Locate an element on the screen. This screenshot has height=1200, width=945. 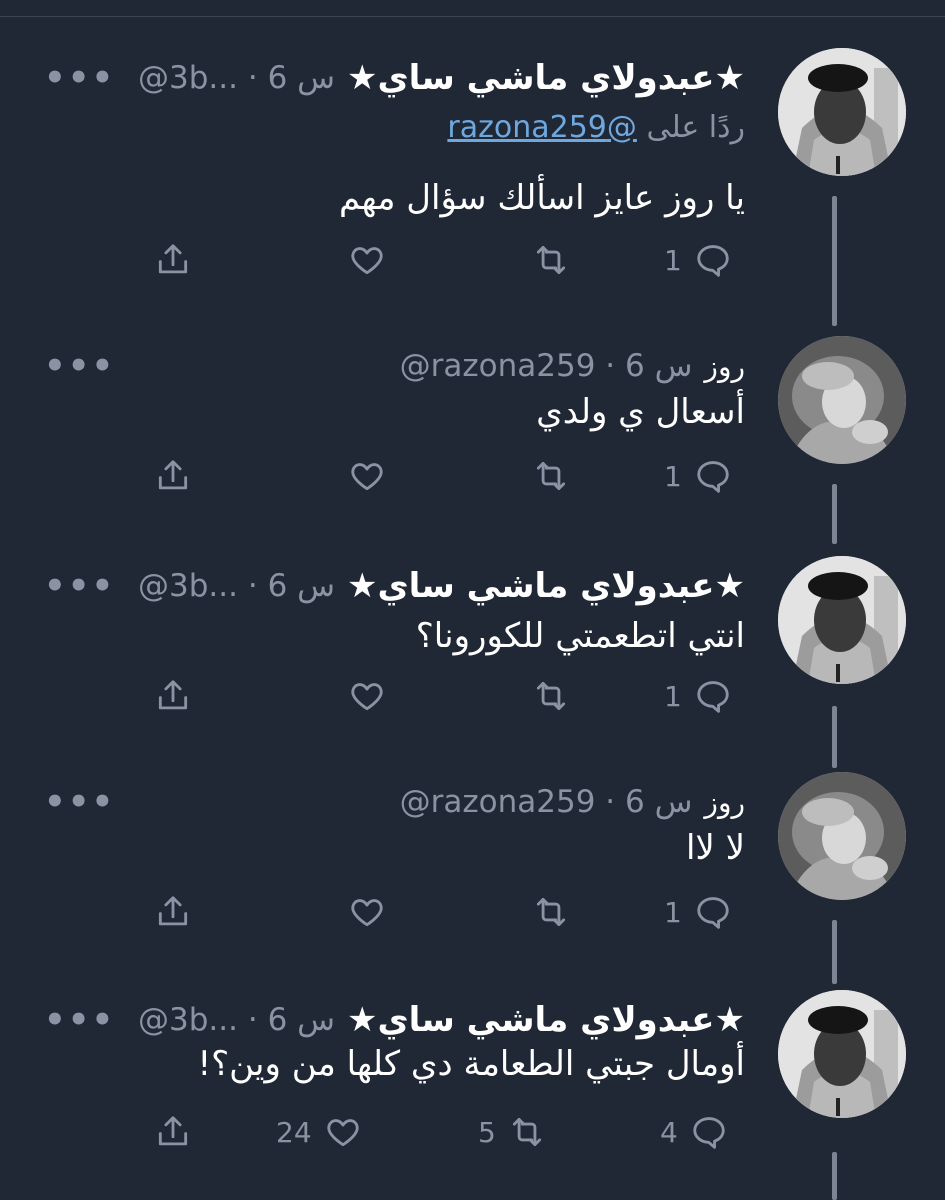
reply-prefix: ردًا على is located at coordinates (695, 127).